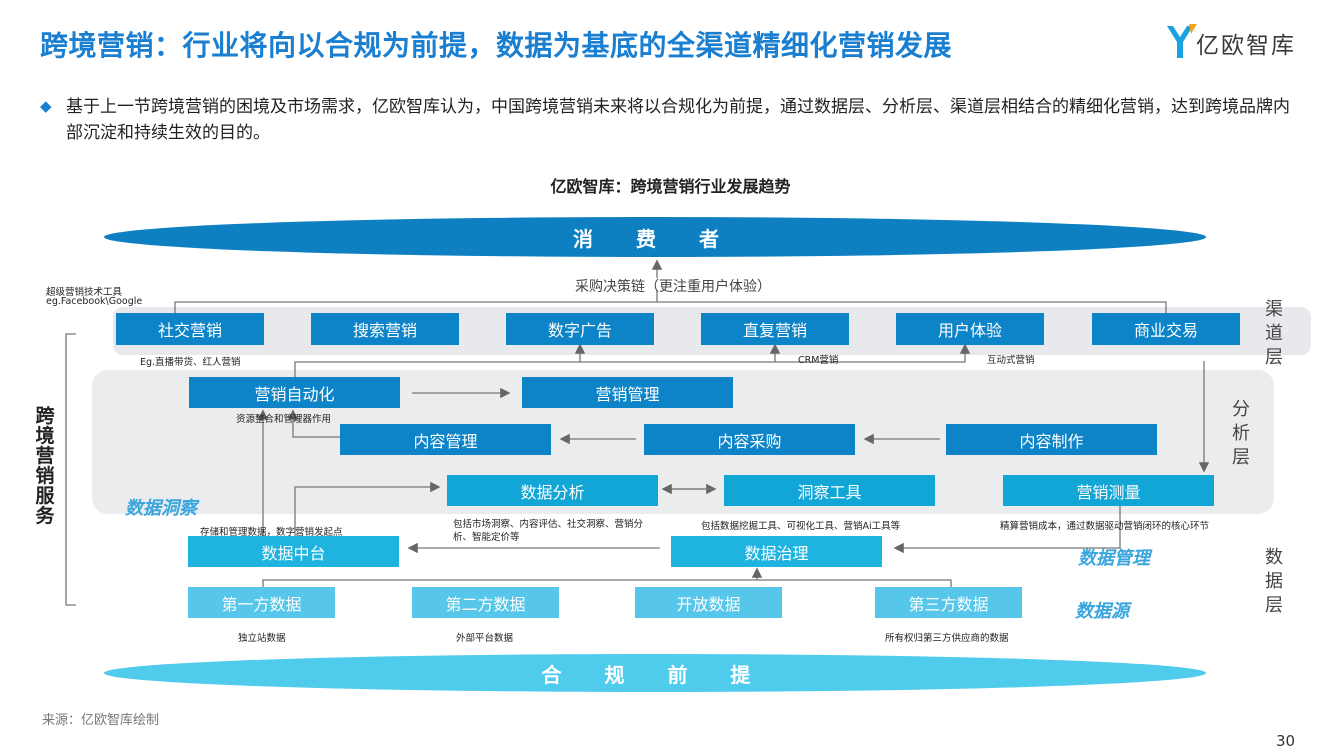  Describe the element at coordinates (655, 237) in the screenshot. I see `consumer-ellipse: 消 费 者` at that location.